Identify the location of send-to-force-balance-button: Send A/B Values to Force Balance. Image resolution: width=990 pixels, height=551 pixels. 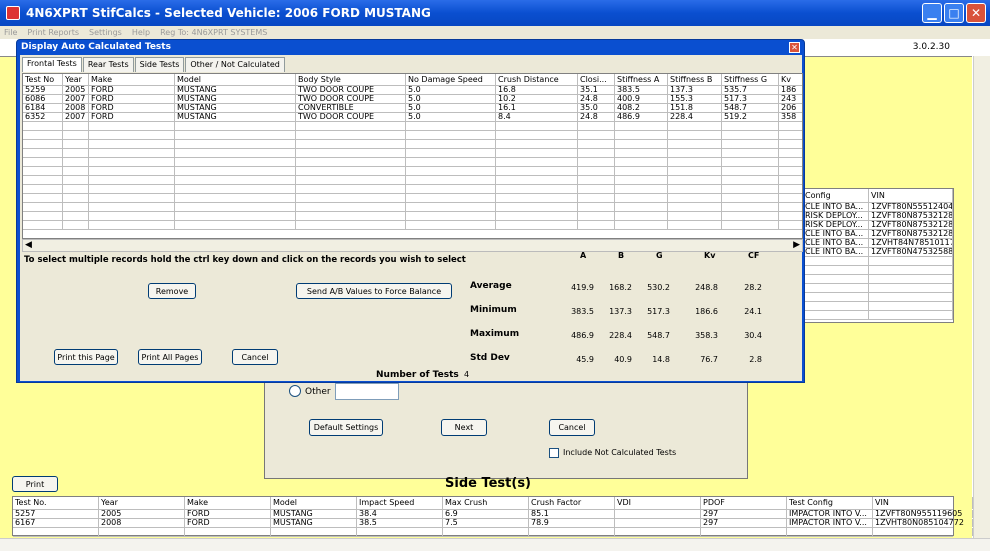
(374, 291).